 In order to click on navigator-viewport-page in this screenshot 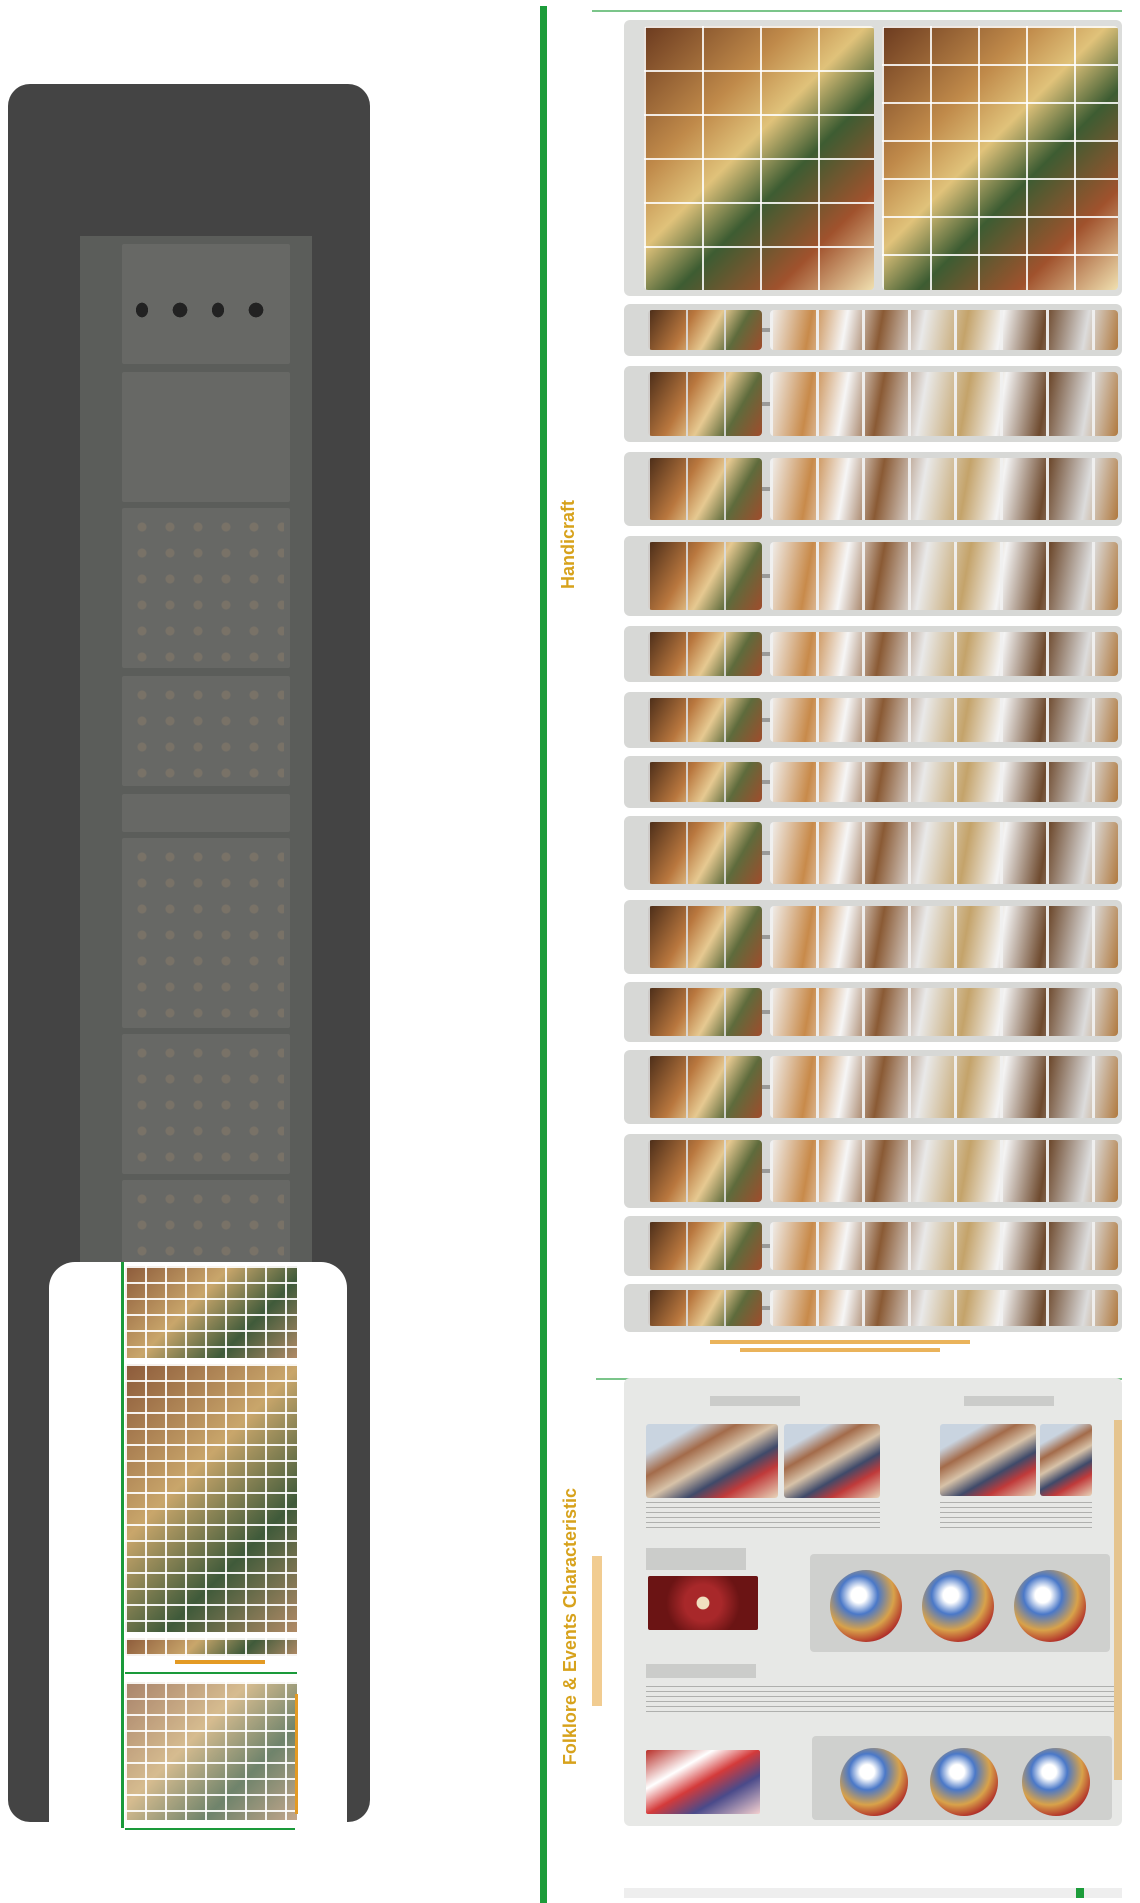, I will do `click(198, 1550)`.